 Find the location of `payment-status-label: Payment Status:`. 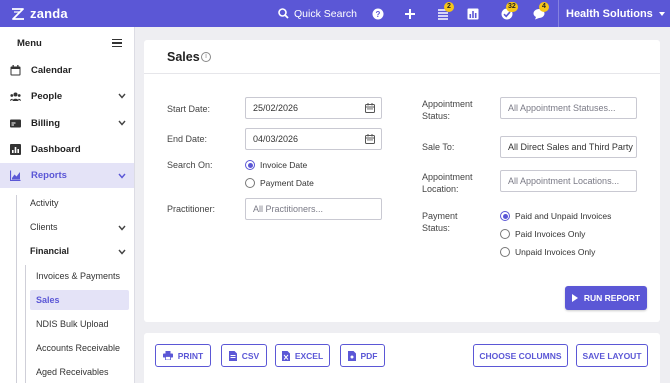

payment-status-label: Payment Status: is located at coordinates (440, 222).